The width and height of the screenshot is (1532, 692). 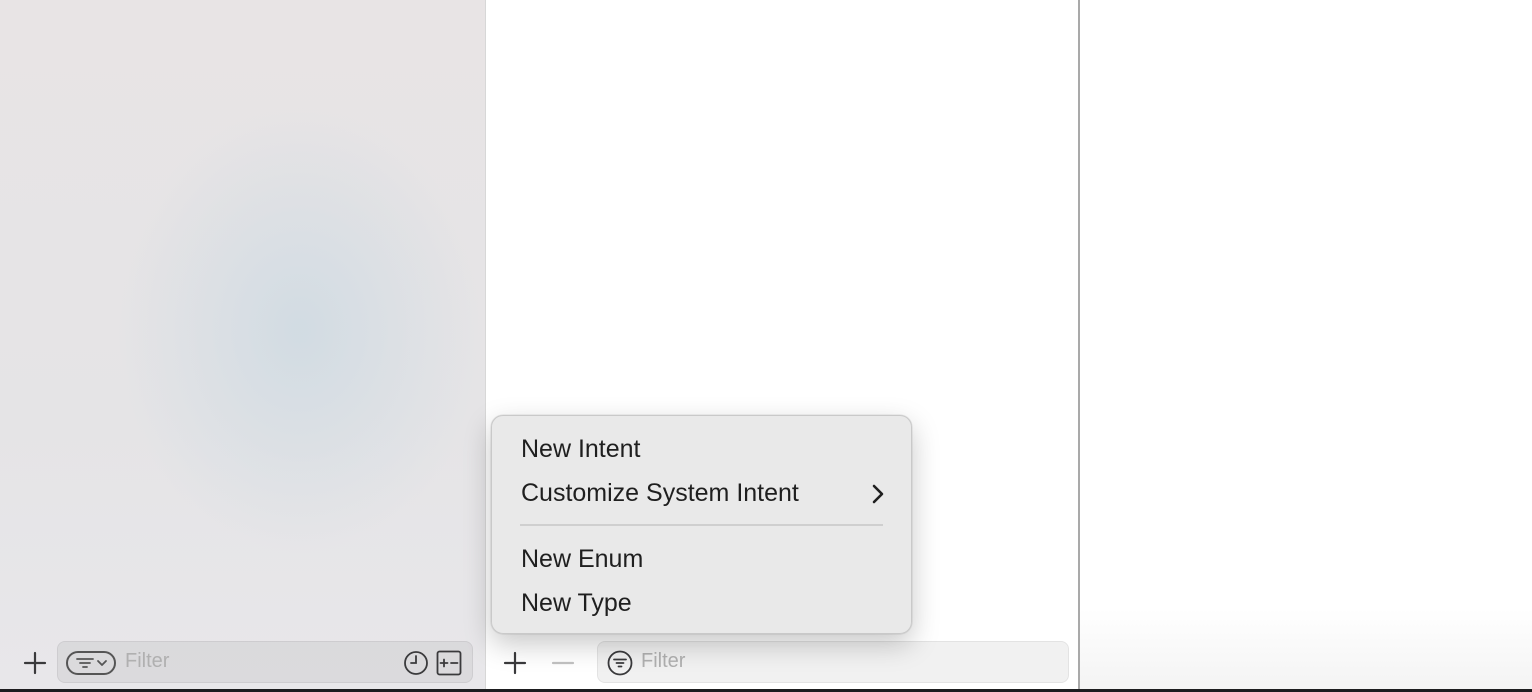 I want to click on navigator-filter-field, so click(x=265, y=662).